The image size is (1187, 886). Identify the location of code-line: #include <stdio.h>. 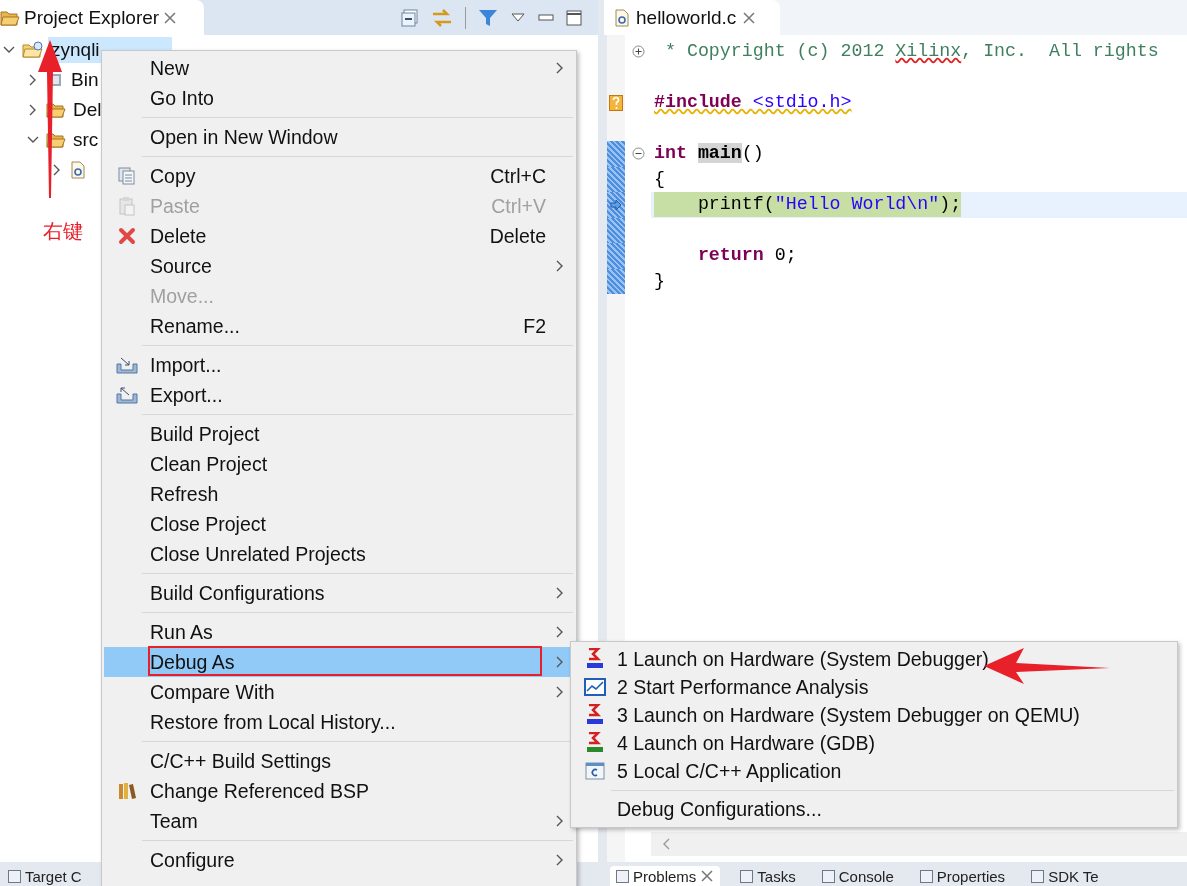
(753, 103).